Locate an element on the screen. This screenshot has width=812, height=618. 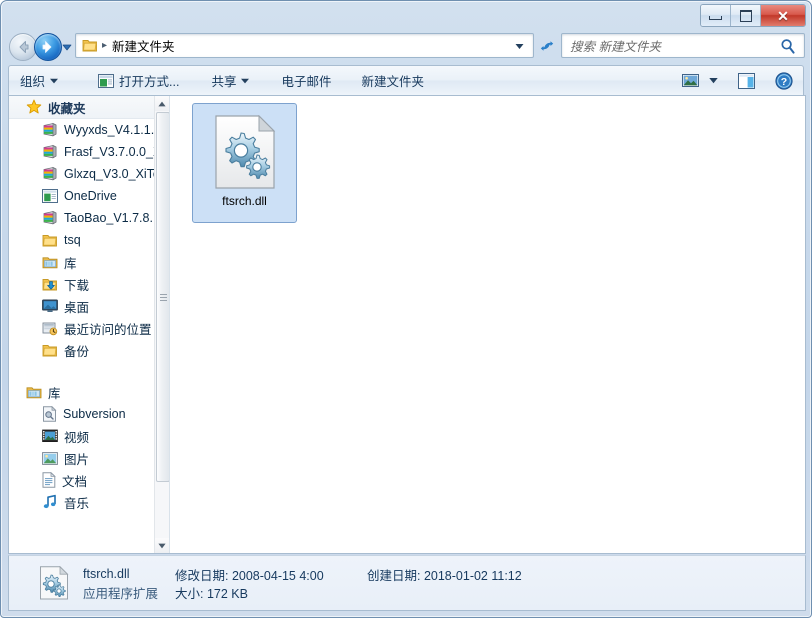
history-dropdown-button is located at coordinates (67, 46).